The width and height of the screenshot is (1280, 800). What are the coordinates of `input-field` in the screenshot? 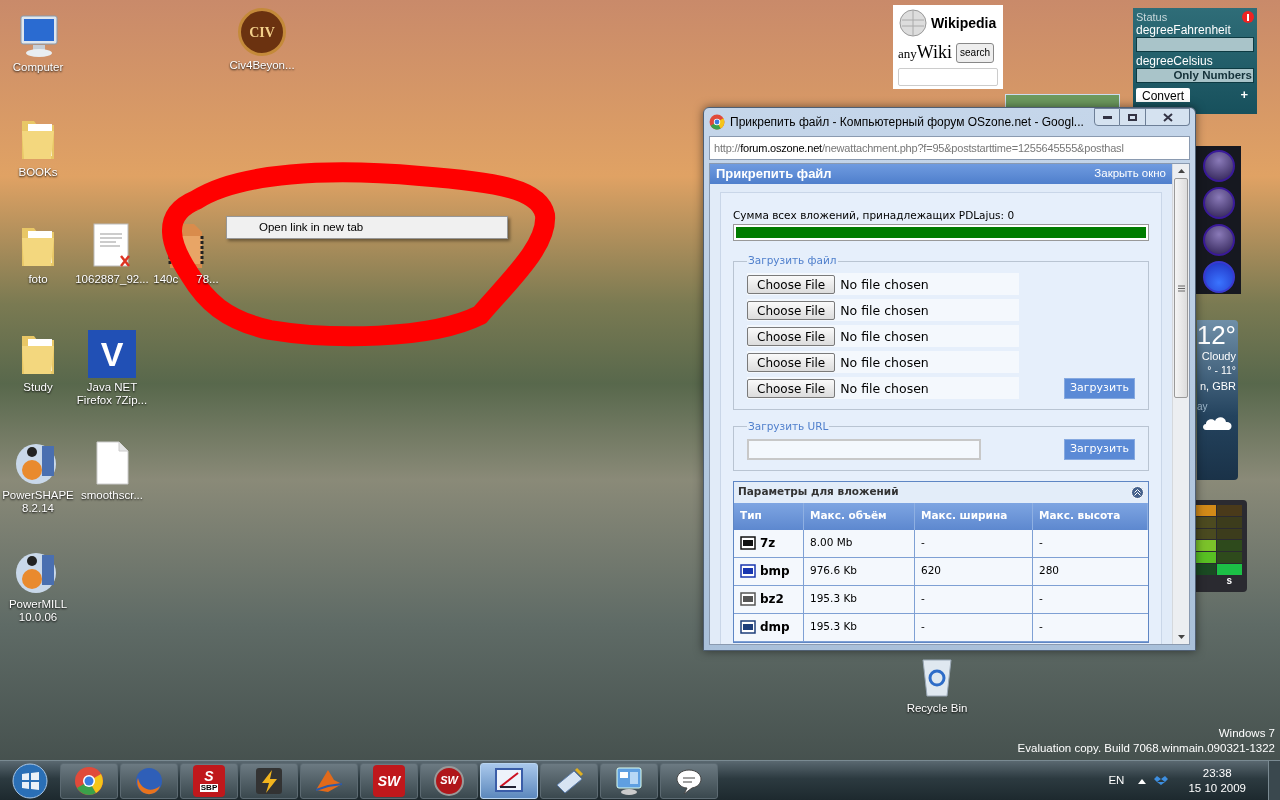 It's located at (1195, 44).